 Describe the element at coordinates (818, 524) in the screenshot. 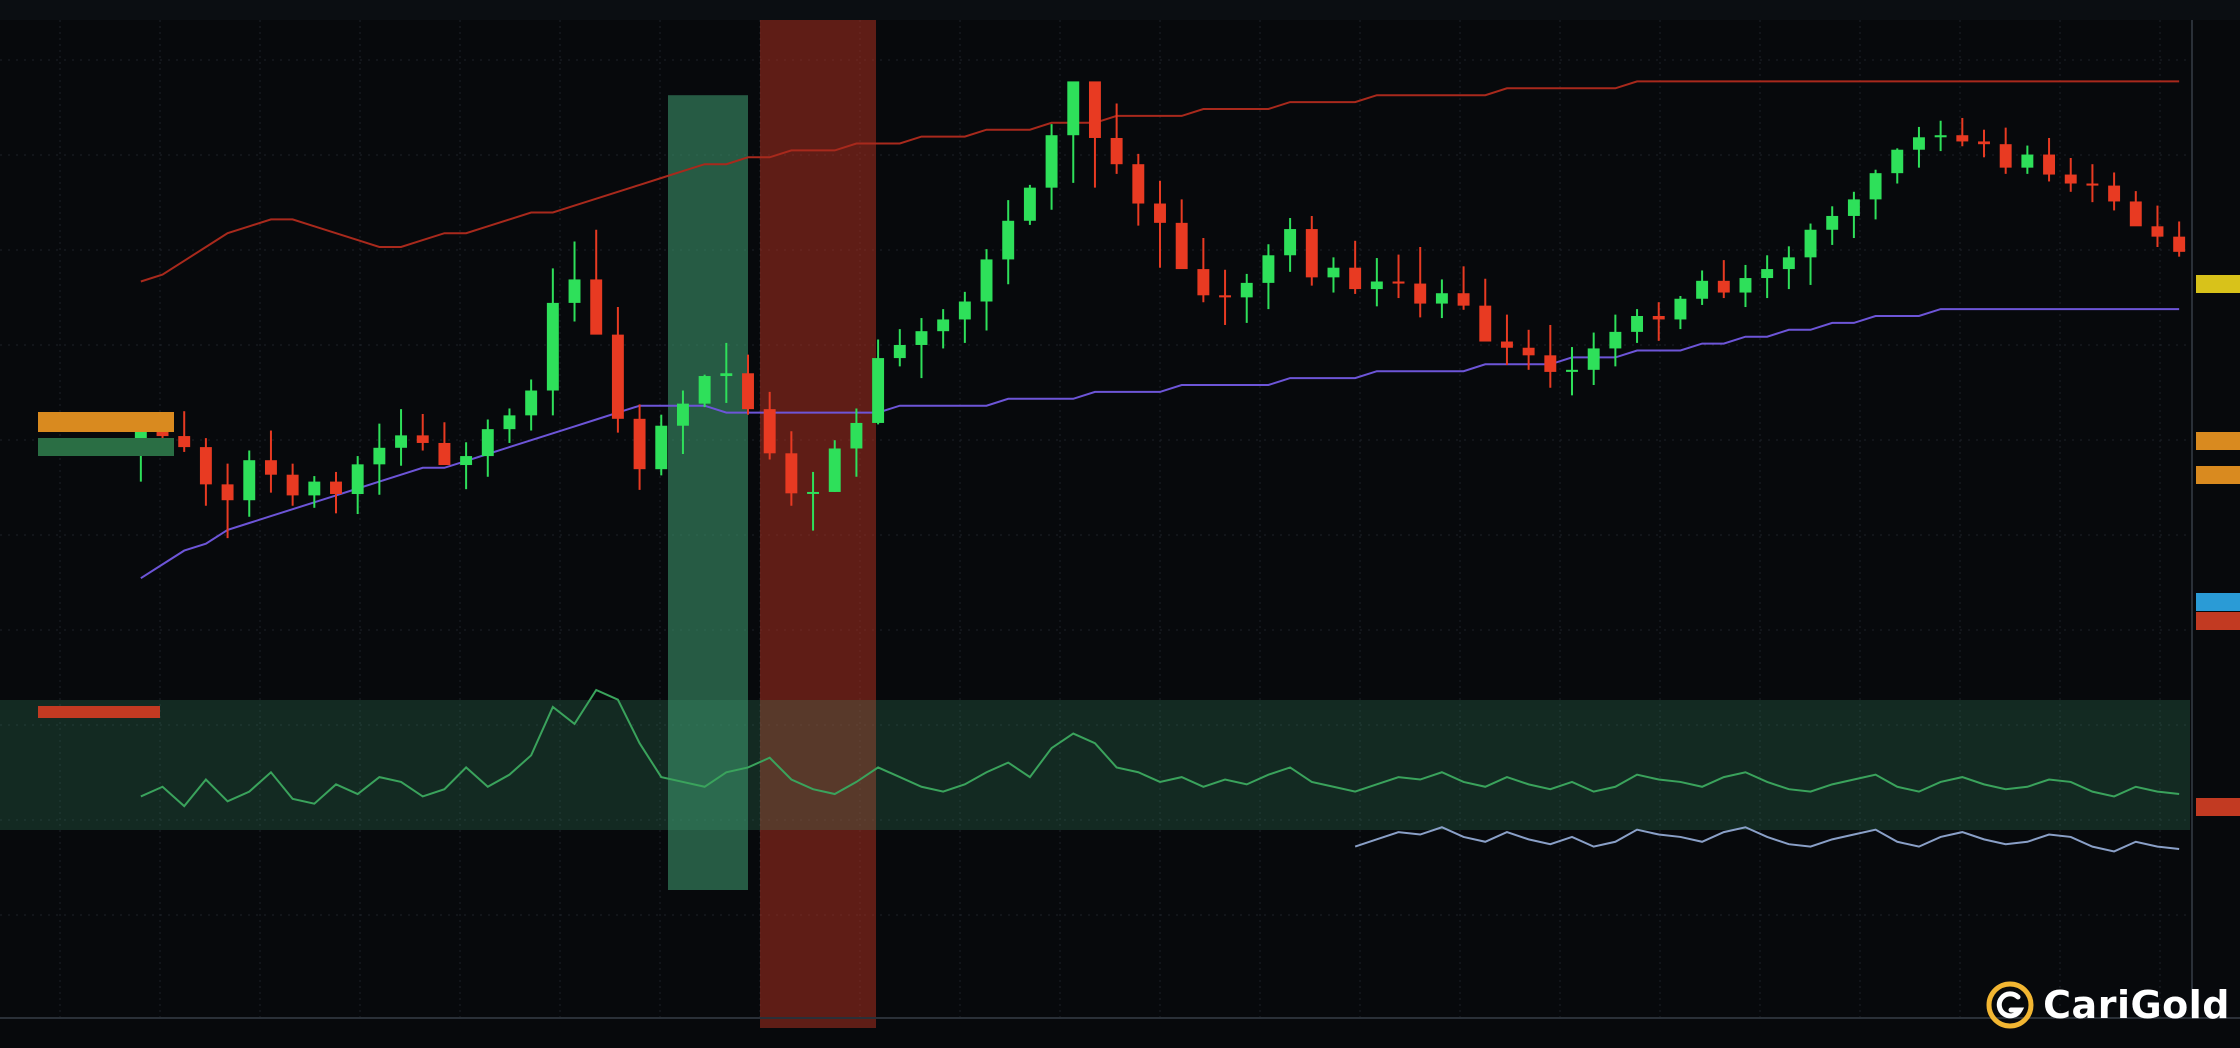

I see `red-highlight-zone` at that location.